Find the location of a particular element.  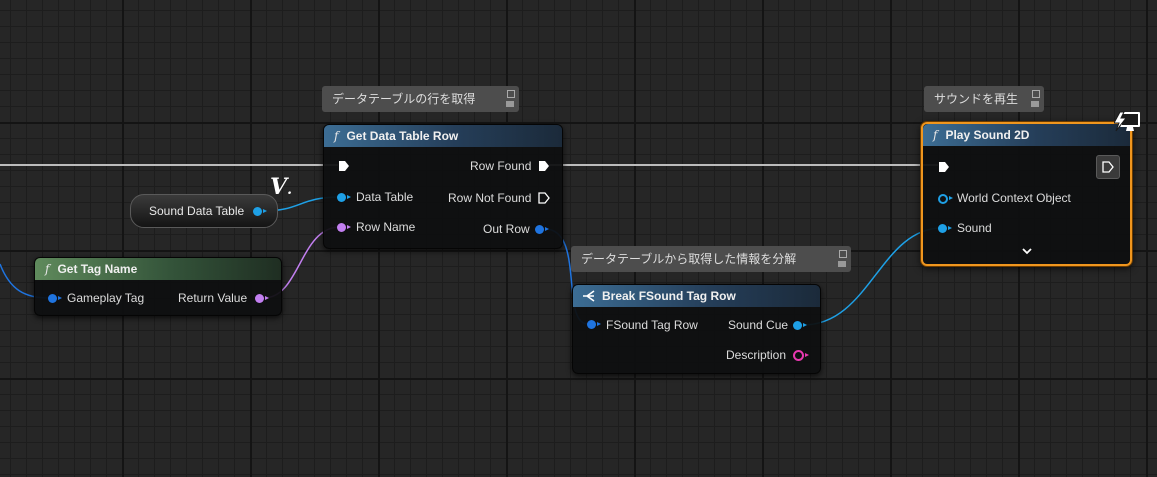

pin-row-not-found: Row Not Found is located at coordinates (490, 198).